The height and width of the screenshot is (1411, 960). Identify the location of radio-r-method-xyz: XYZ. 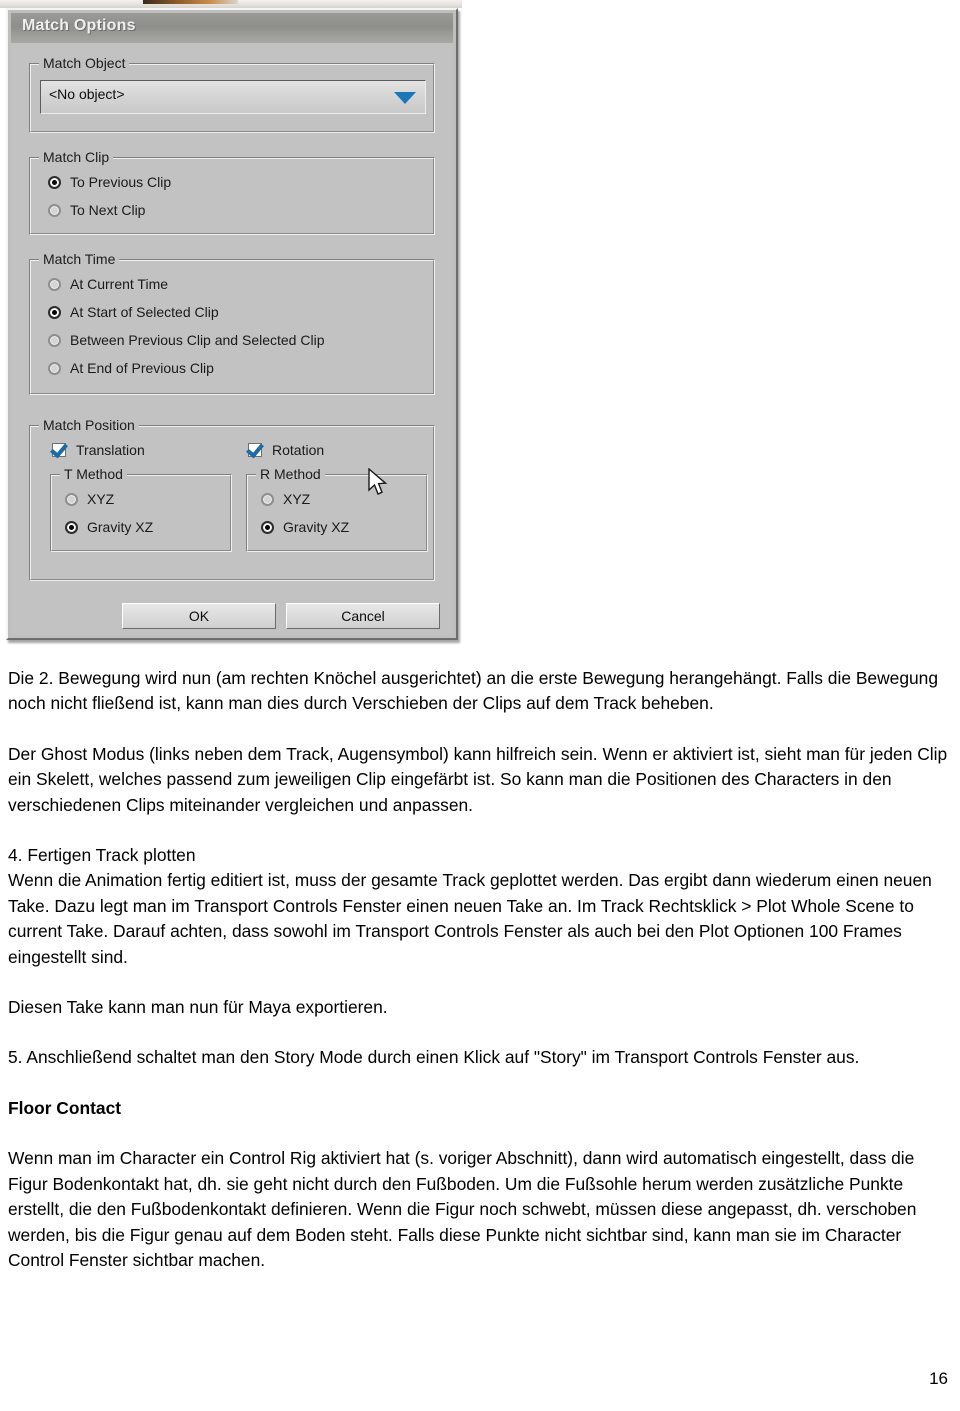
(285, 499).